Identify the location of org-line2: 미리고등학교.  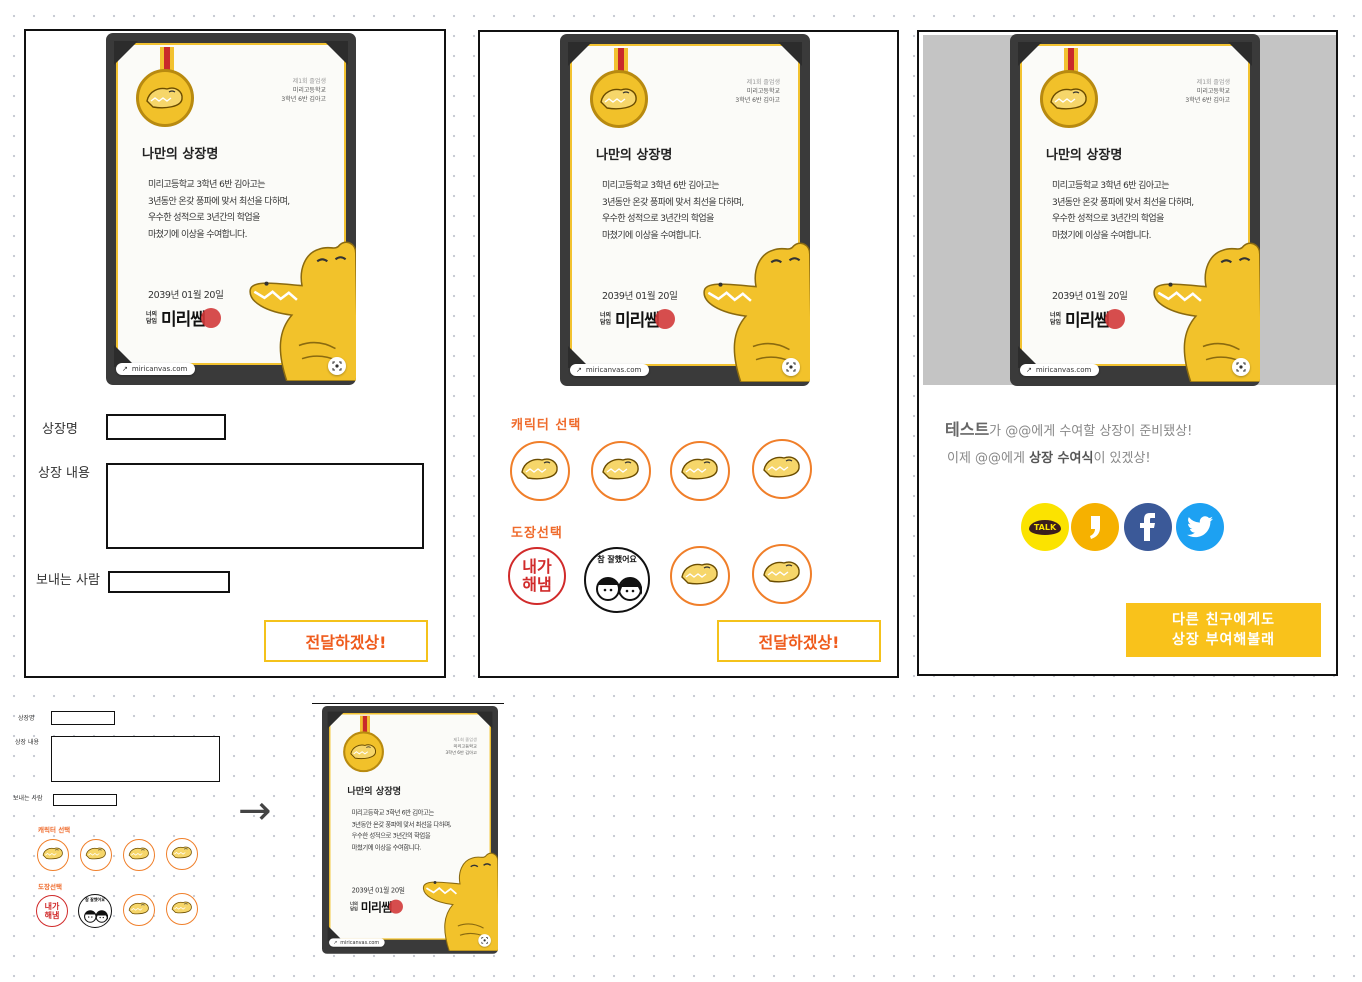
(1213, 91).